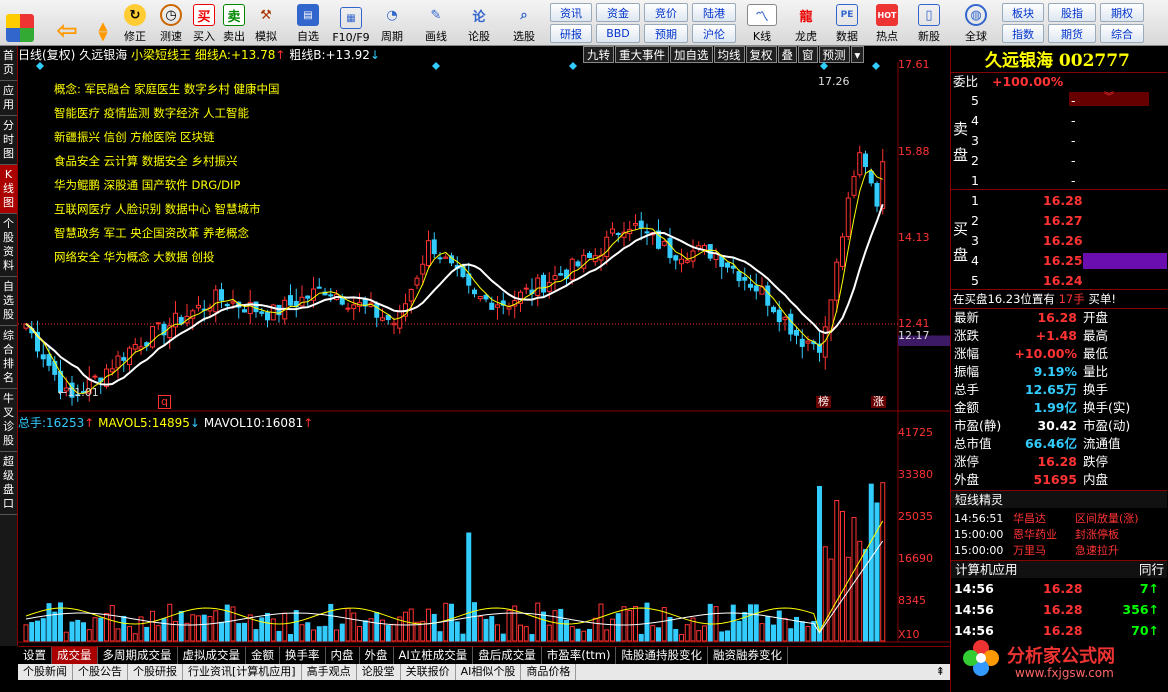 This screenshot has height=692, width=1168. I want to click on shanghai-london-button: 沪伦, so click(714, 33).